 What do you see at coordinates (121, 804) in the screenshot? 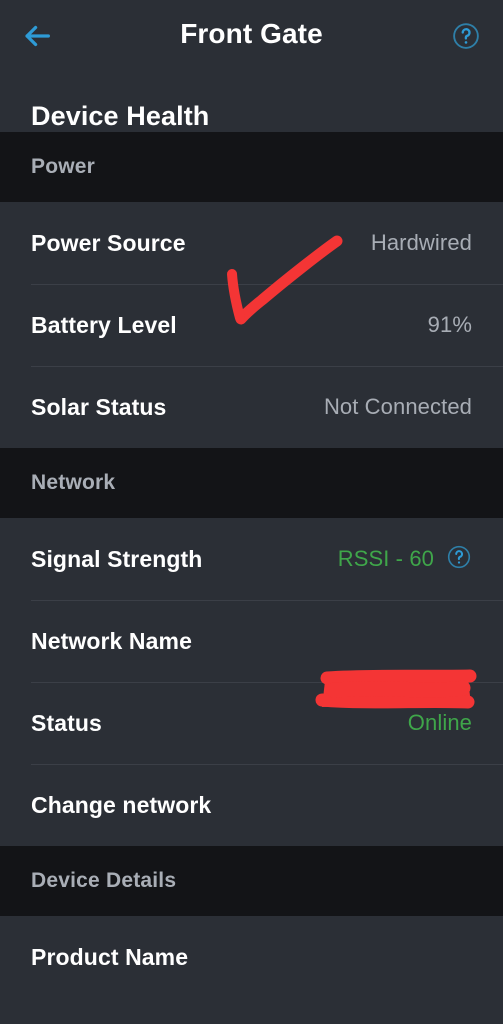
I see `row-label: Change network` at bounding box center [121, 804].